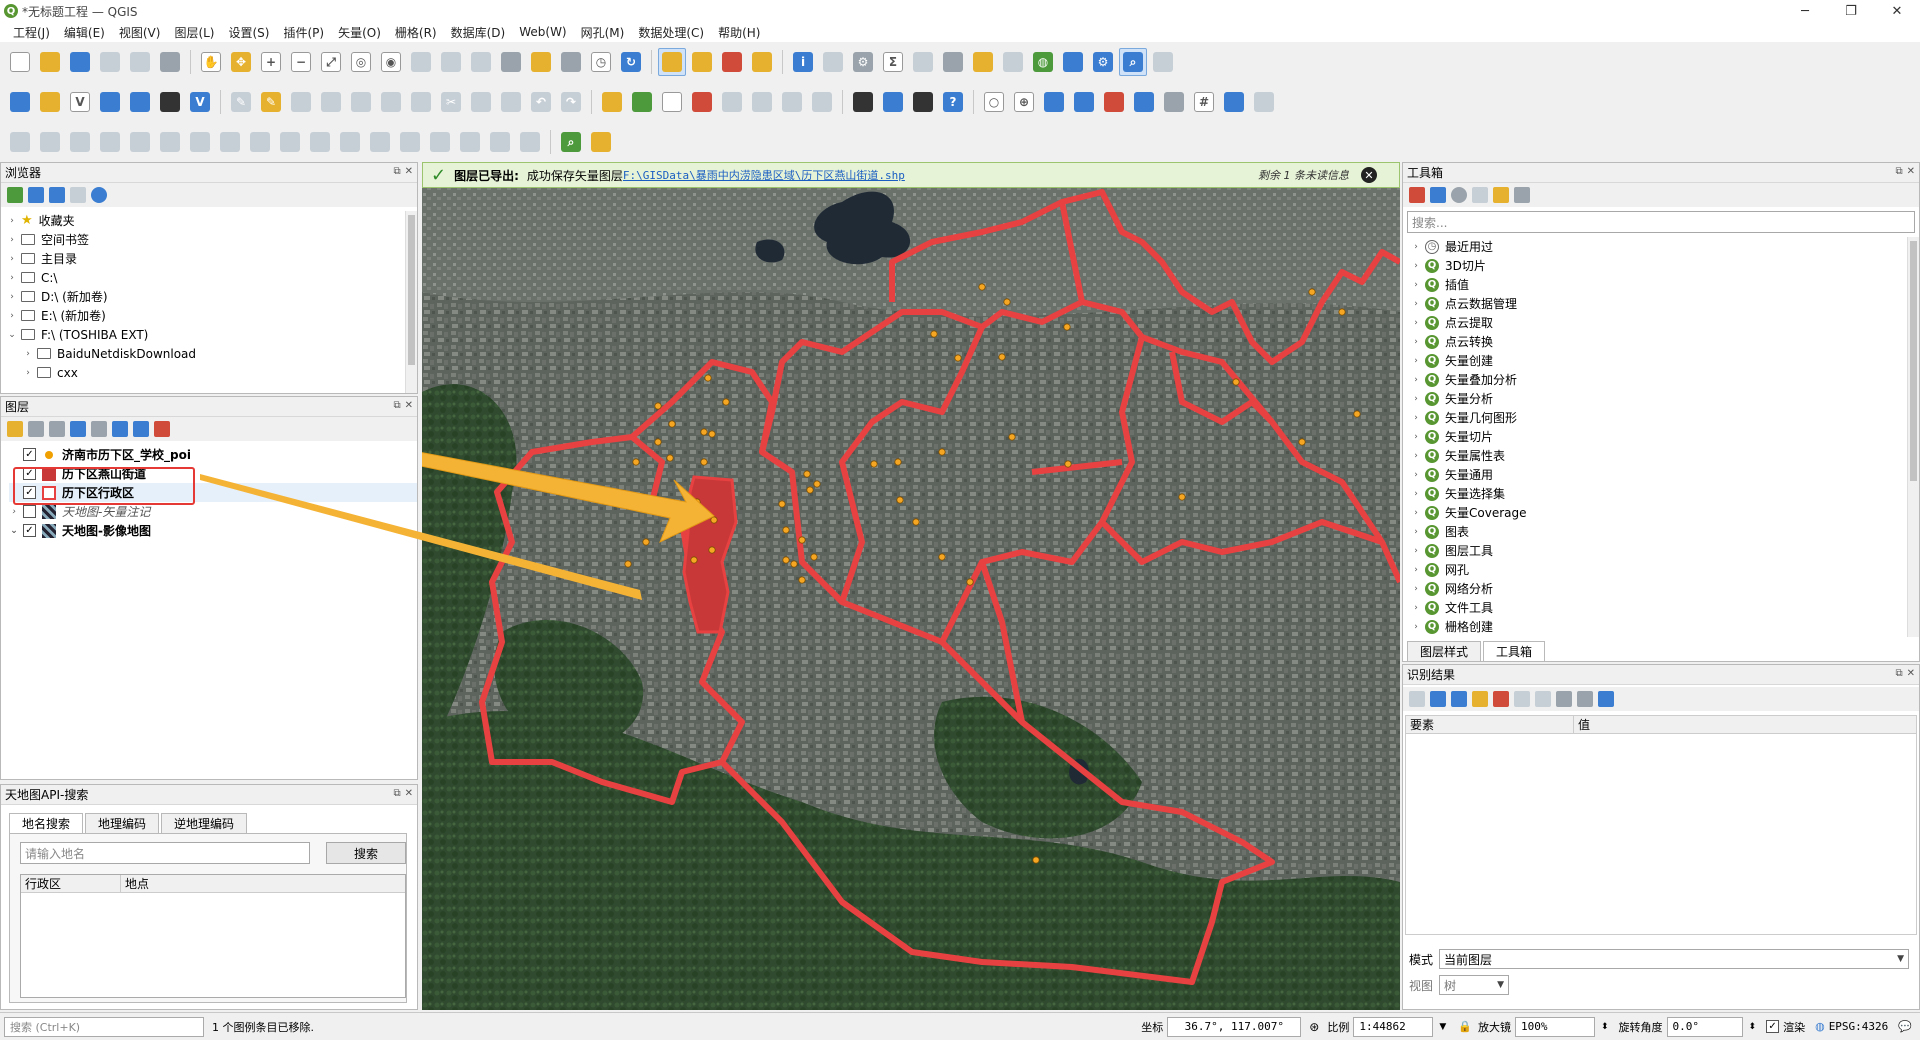 The width and height of the screenshot is (1920, 1040). I want to click on adv-digitize-5-button, so click(140, 142).